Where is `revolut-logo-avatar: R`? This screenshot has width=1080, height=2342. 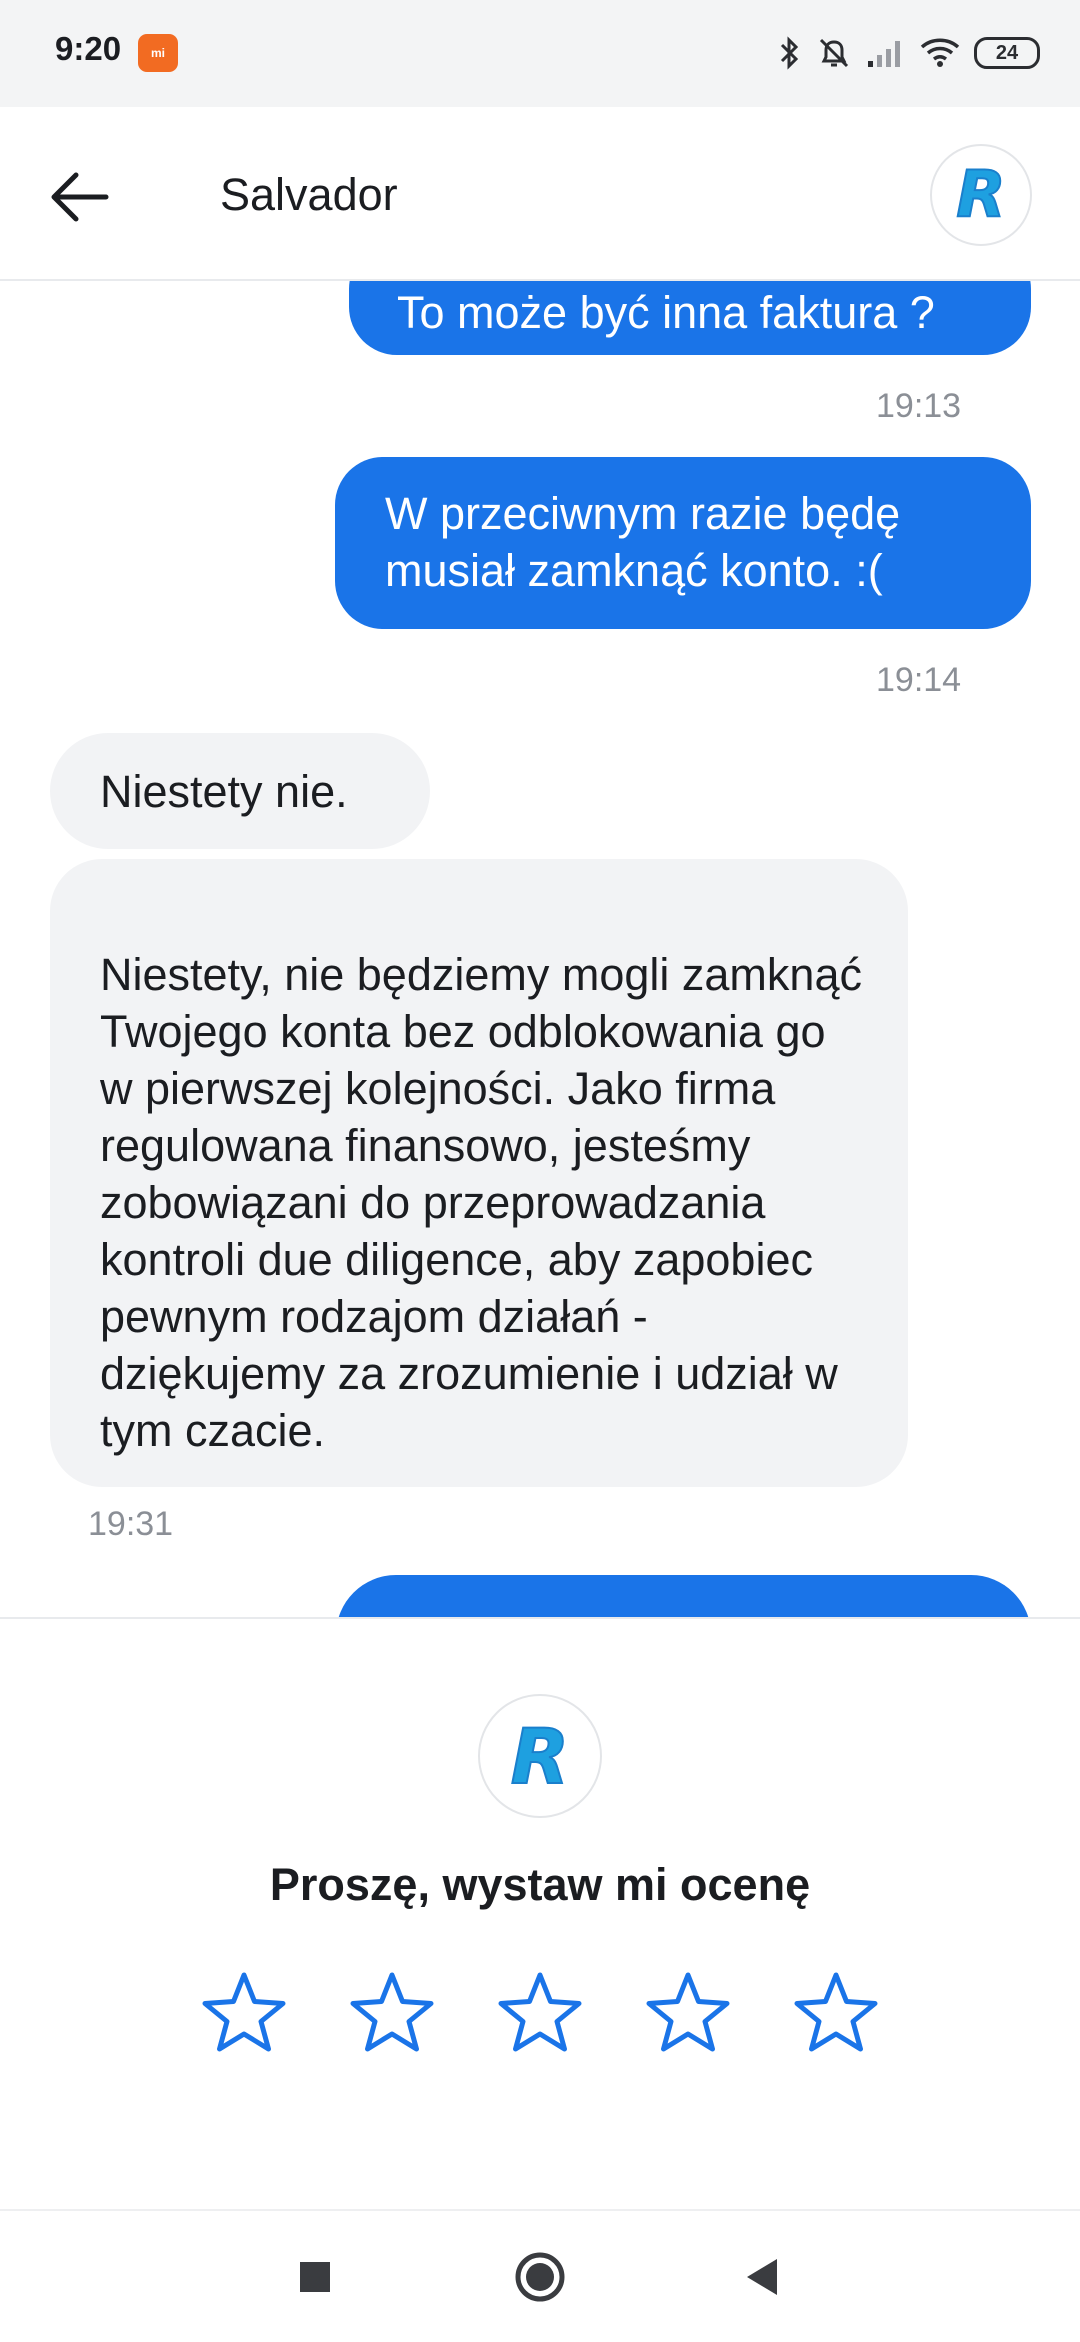 revolut-logo-avatar: R is located at coordinates (981, 195).